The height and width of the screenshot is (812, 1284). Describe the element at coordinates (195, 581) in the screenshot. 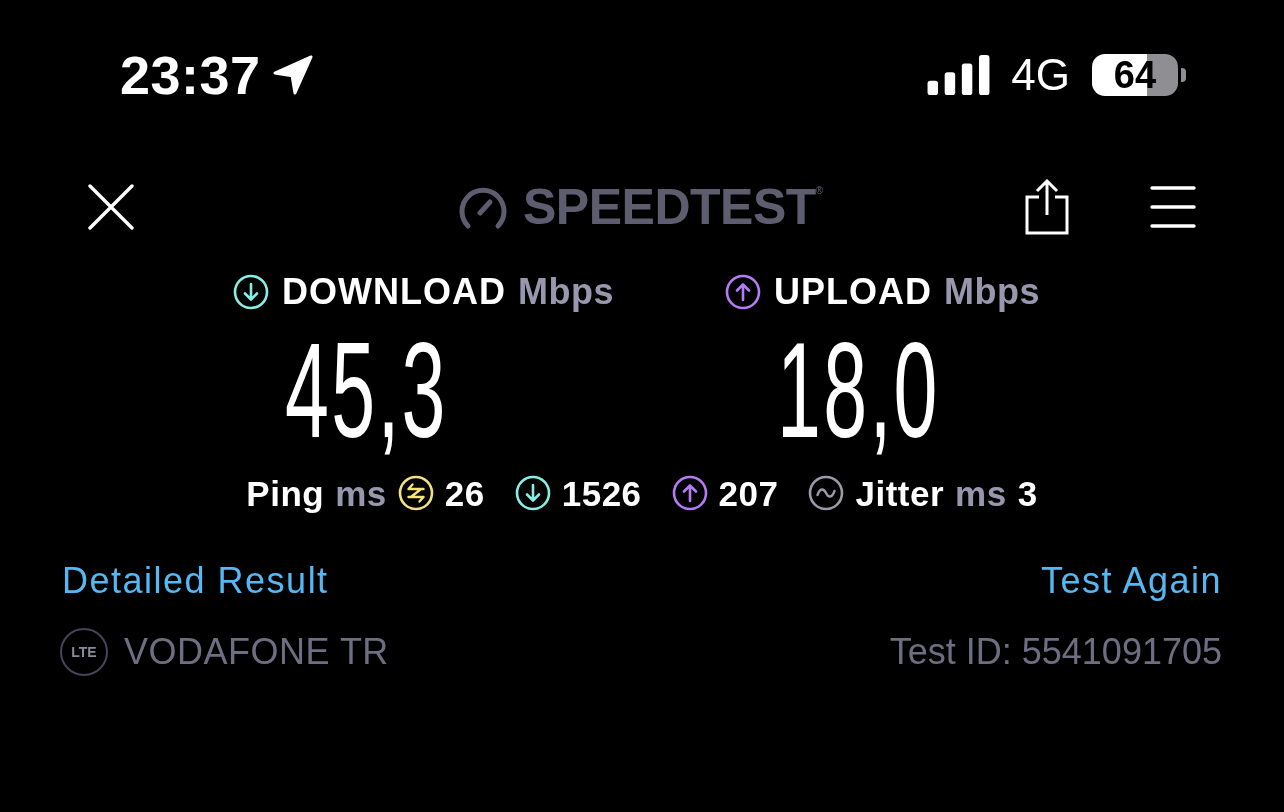

I see `detailed-result-link: Detailed Result` at that location.